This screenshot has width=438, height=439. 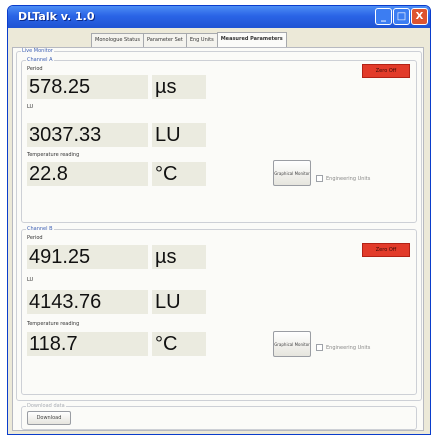 I want to click on channel-a-temp-label: Temperature reading, so click(x=53, y=155).